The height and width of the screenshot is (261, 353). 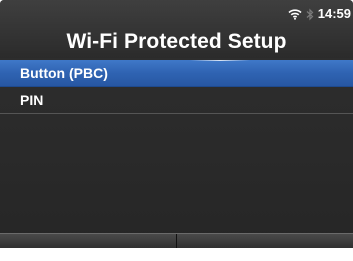 What do you see at coordinates (265, 241) in the screenshot?
I see `softkey-right` at bounding box center [265, 241].